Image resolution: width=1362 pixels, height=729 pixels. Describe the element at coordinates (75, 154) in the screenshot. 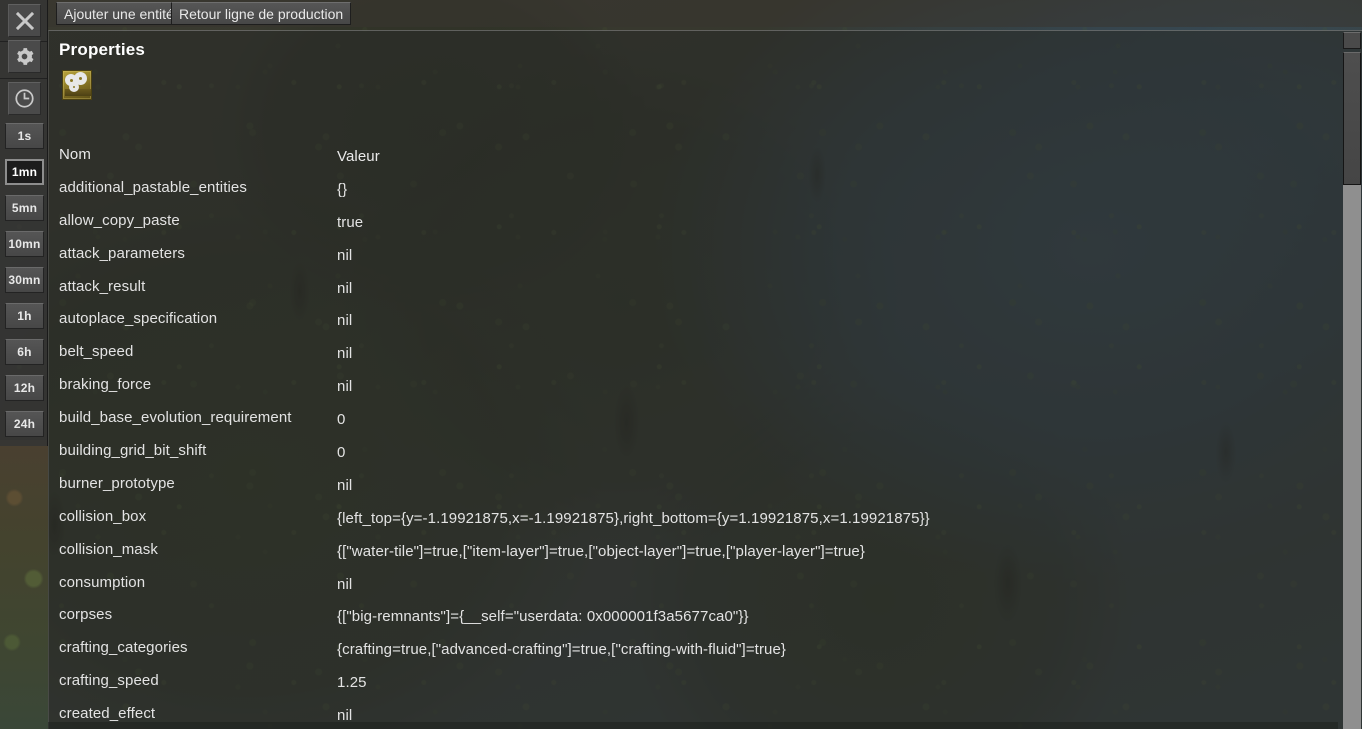

I see `column-header-name: Nom` at that location.